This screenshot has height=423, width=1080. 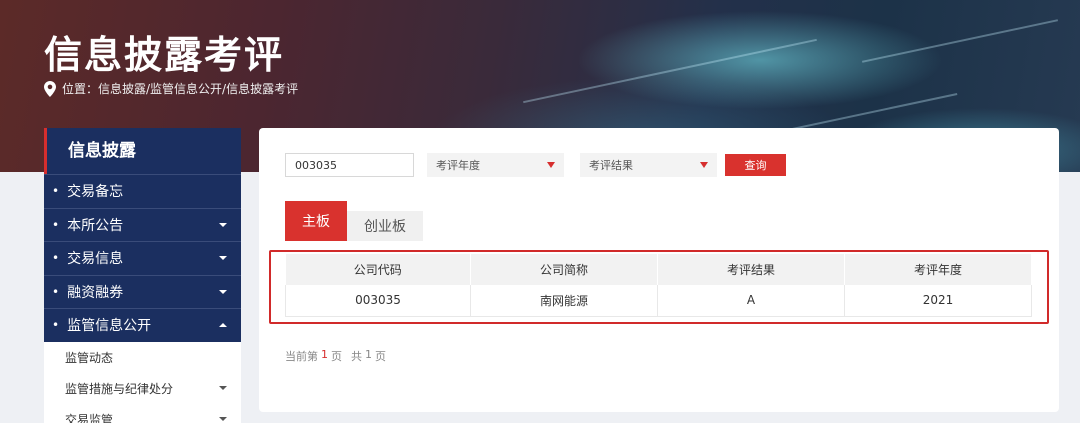 What do you see at coordinates (301, 356) in the screenshot?
I see `pager-prefix: 当前第` at bounding box center [301, 356].